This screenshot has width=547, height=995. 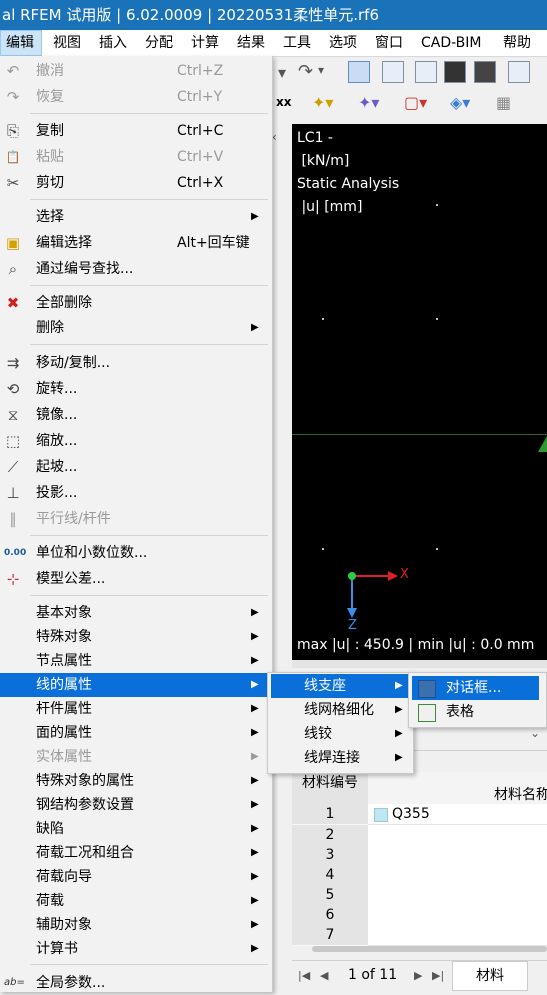 What do you see at coordinates (136, 97) in the screenshot?
I see `menu-item-redo: ↷ 恢复 Ctrl+Y` at bounding box center [136, 97].